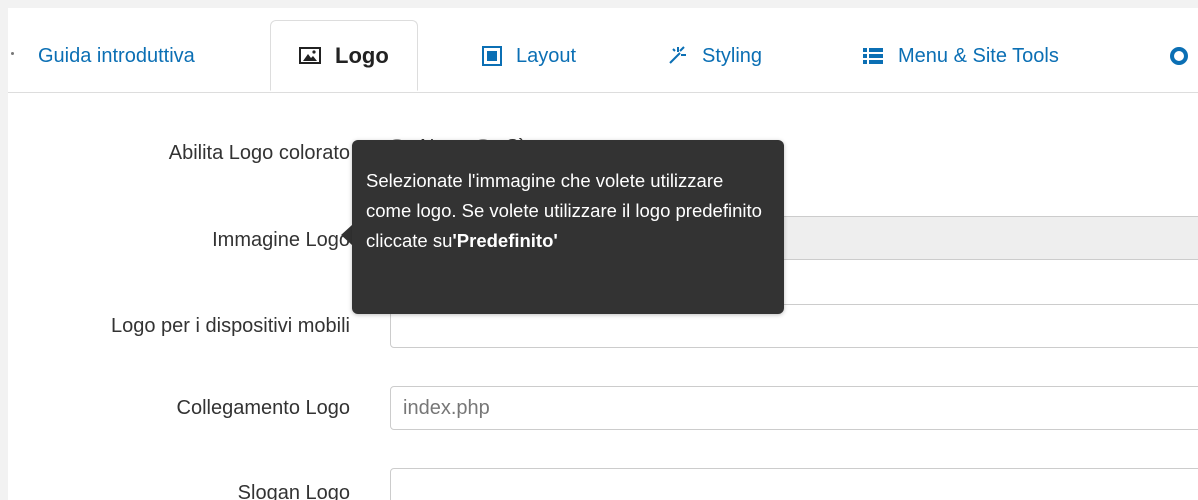  I want to click on tab-layout: Layout, so click(529, 56).